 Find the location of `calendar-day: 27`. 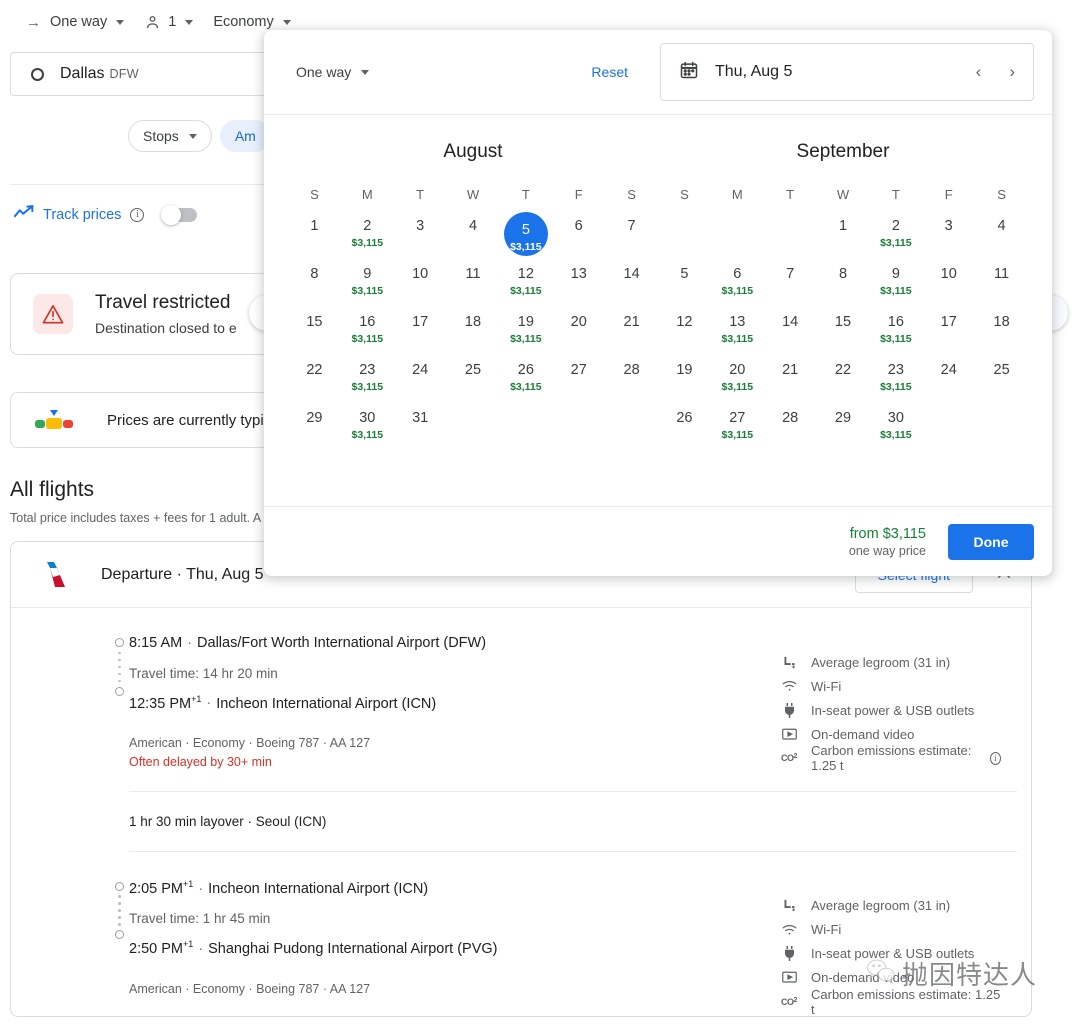

calendar-day: 27 is located at coordinates (578, 382).